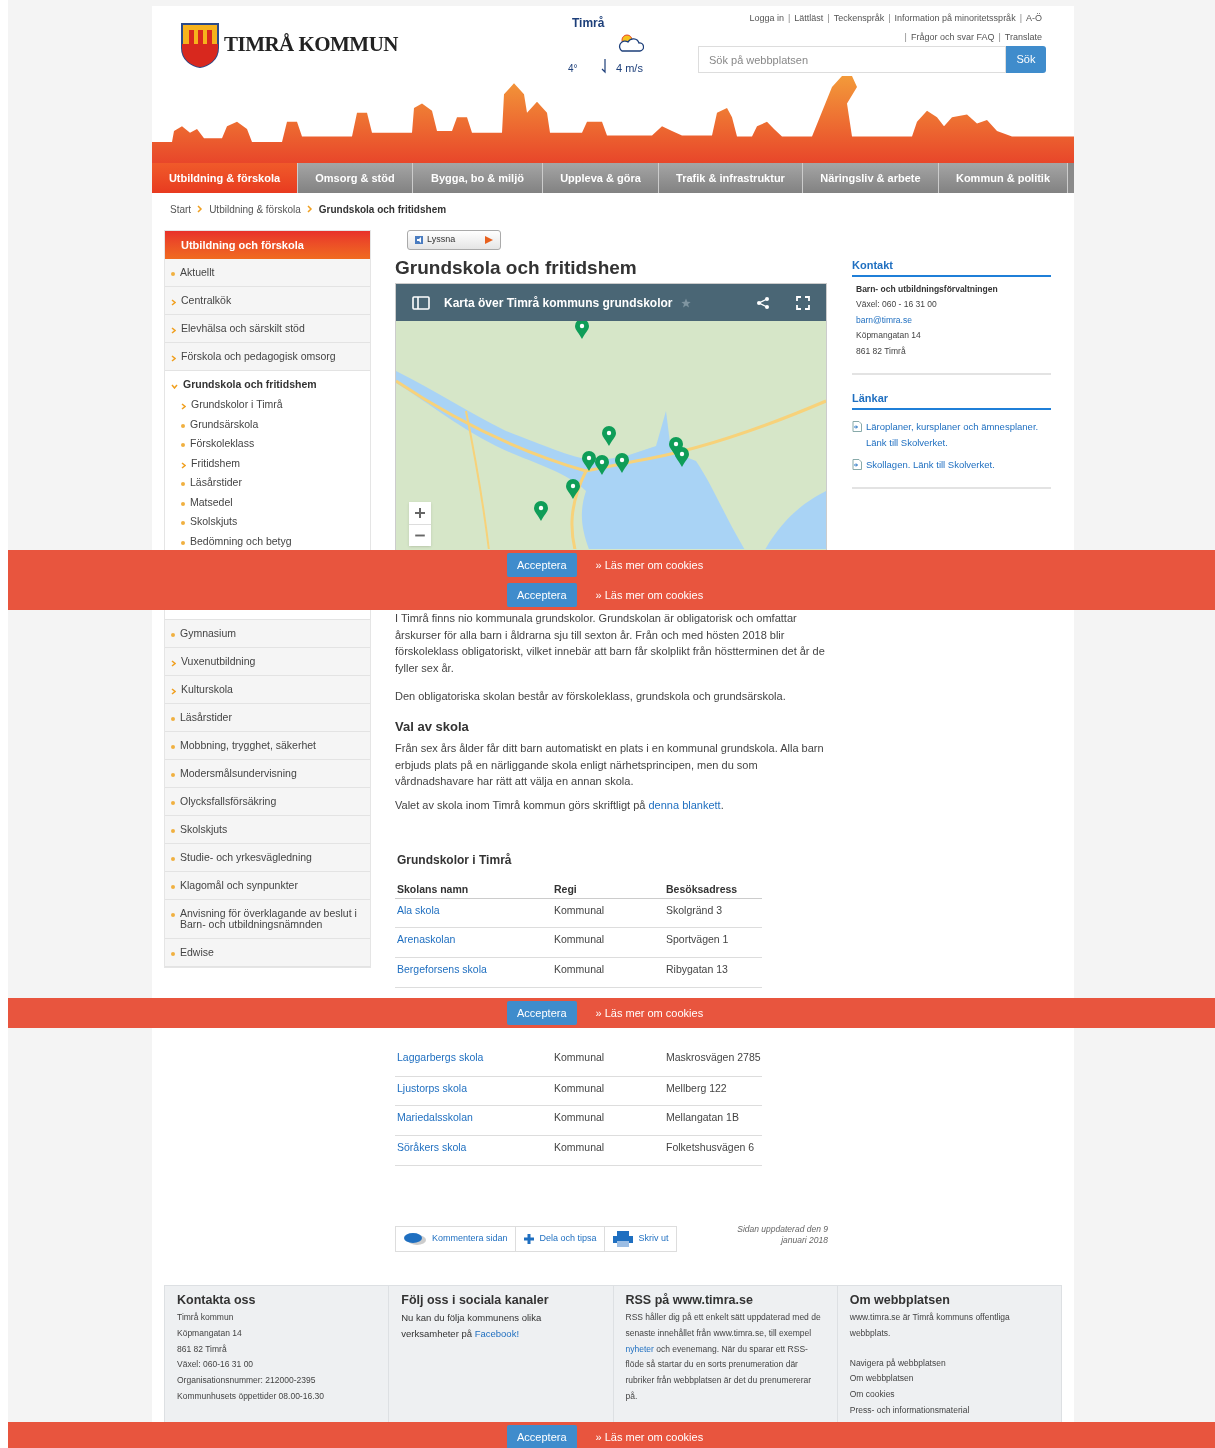 The width and height of the screenshot is (1215, 1448). What do you see at coordinates (951, 319) in the screenshot?
I see `email-link: barn@timra.se` at bounding box center [951, 319].